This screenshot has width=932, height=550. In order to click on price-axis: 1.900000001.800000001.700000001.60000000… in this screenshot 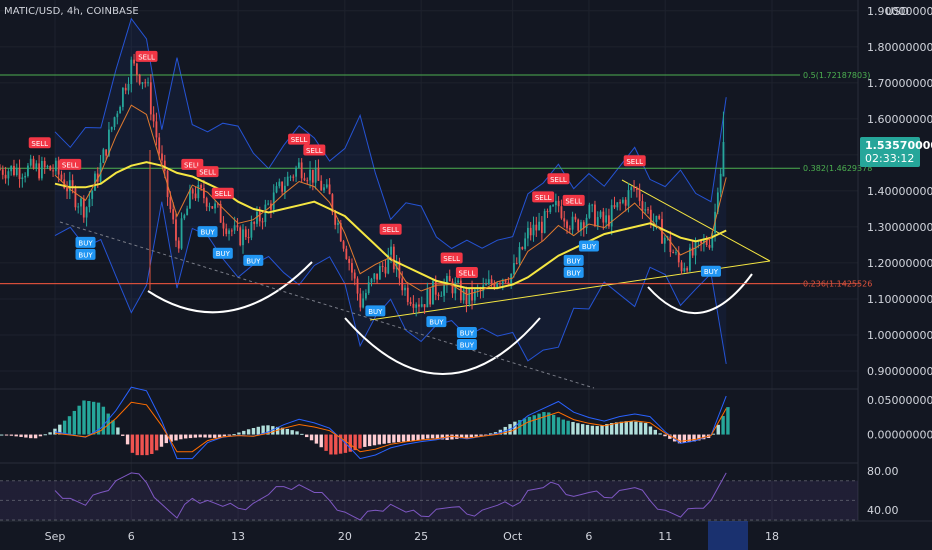, I will do `click(899, 261)`.